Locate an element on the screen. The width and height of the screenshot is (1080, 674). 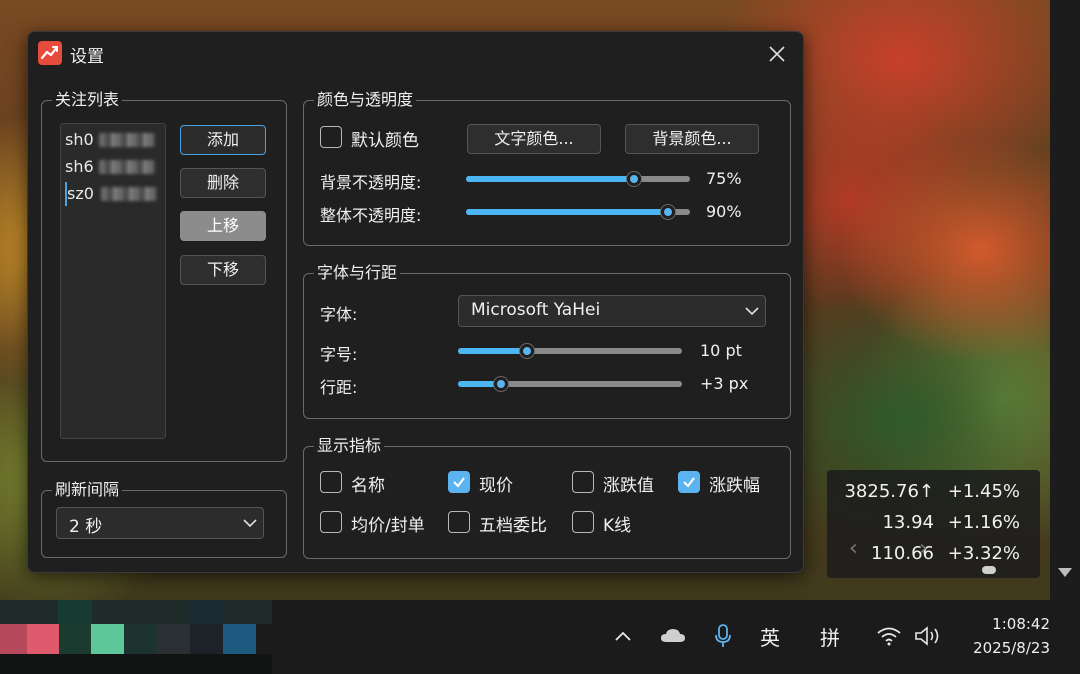
prev-page-icon: ‹ is located at coordinates (853, 548).